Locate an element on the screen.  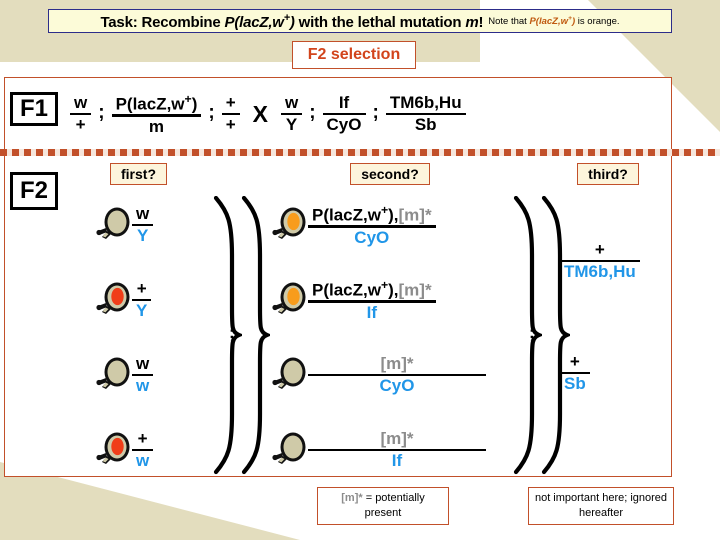
brace-semicolon-1: ; is located at coordinates (232, 332).